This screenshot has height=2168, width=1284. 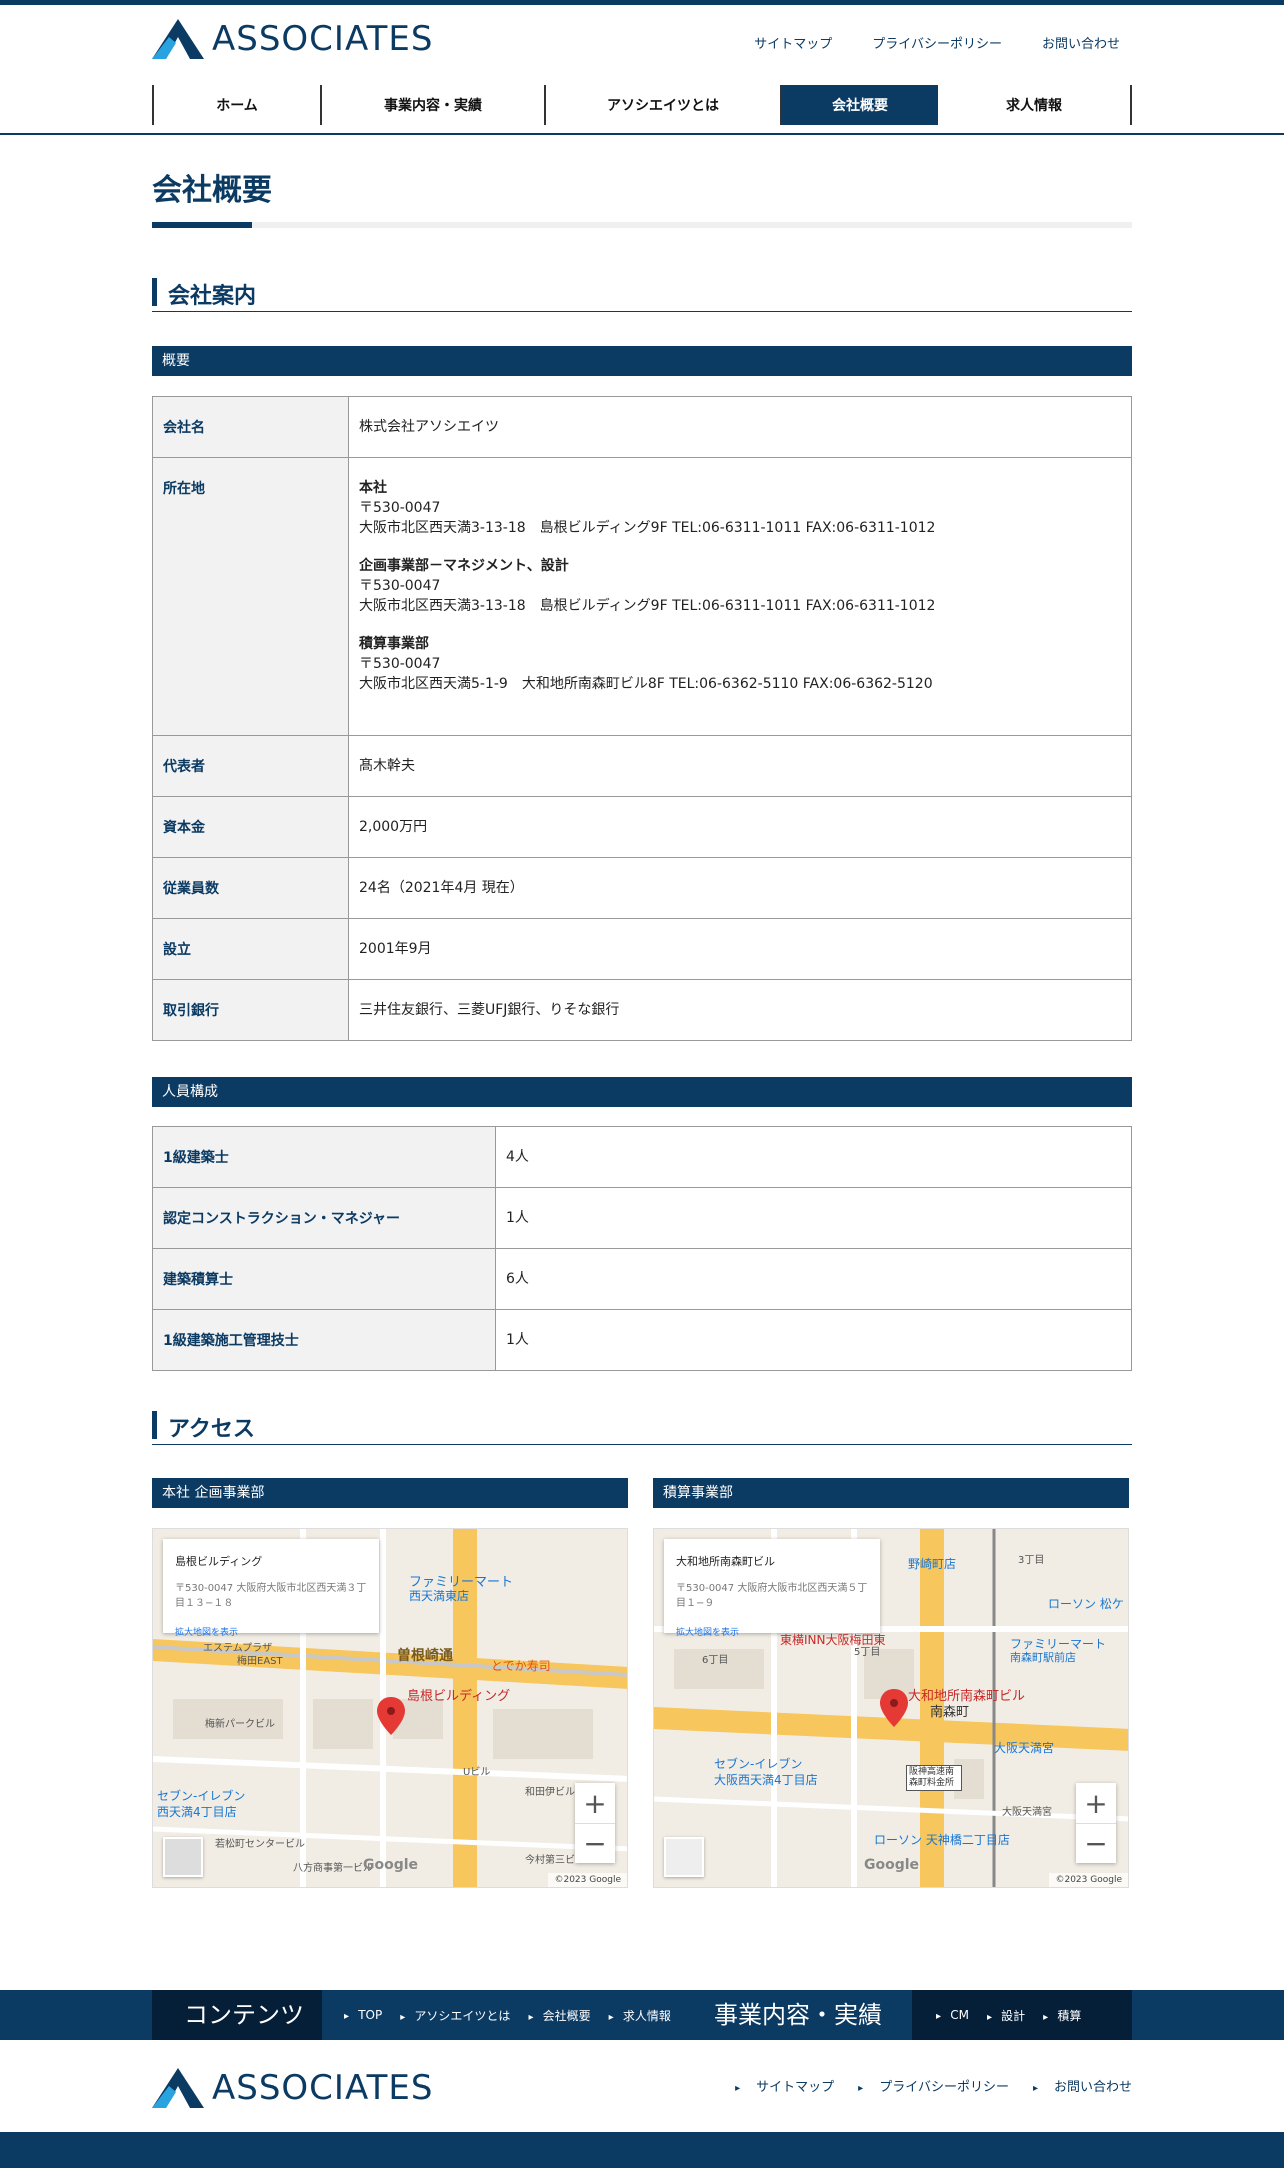 I want to click on footer-contents-heading: コンテンツ, so click(x=244, y=2015).